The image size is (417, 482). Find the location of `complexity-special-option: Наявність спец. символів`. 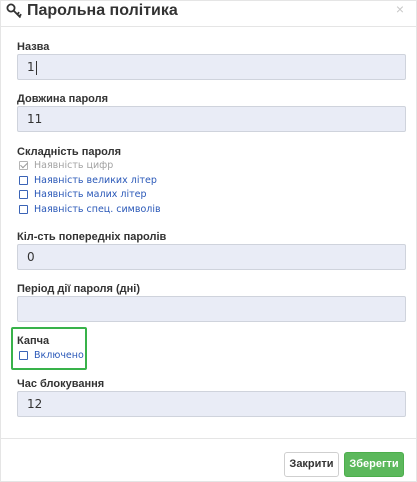

complexity-special-option: Наявність спец. символів is located at coordinates (90, 209).